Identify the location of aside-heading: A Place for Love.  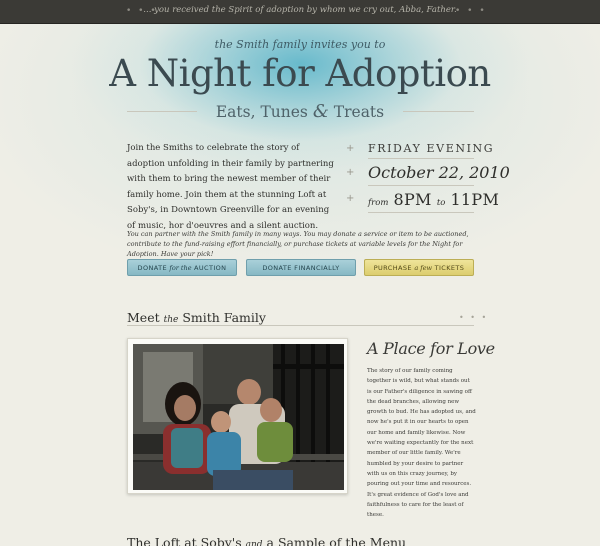
(431, 348).